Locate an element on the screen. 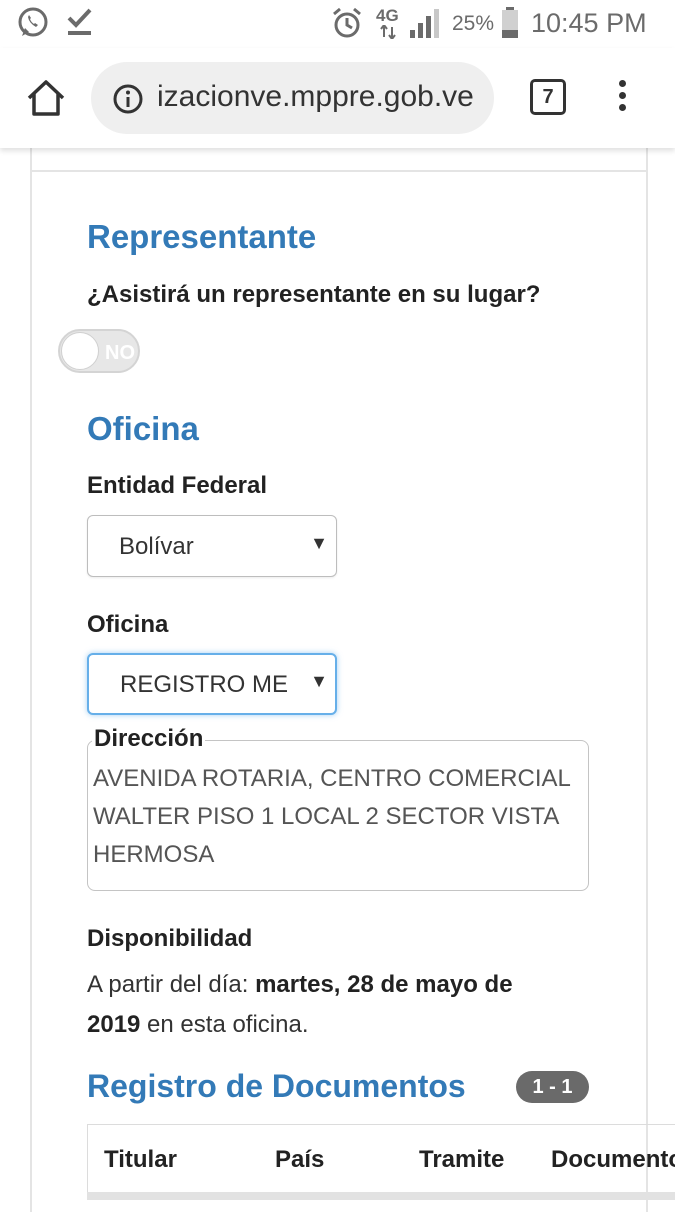  column-header-tramite: Tramite is located at coordinates (461, 1160).